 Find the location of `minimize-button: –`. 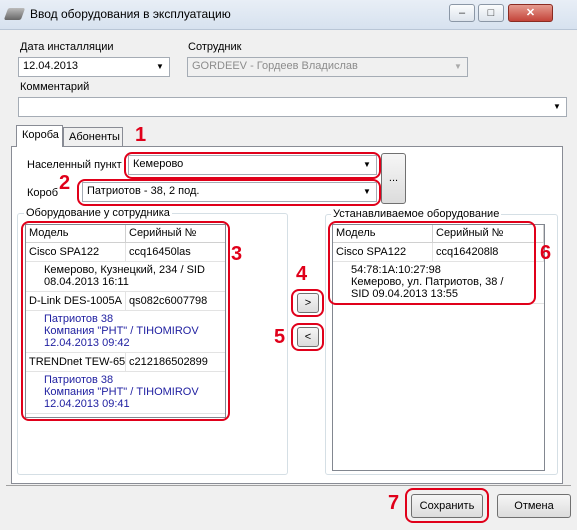

minimize-button: – is located at coordinates (462, 13).